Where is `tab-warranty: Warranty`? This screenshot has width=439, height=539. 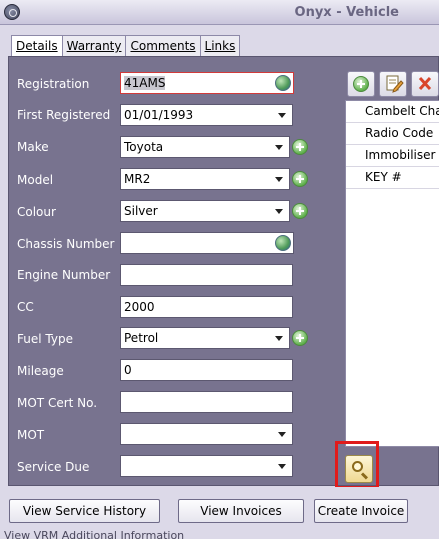 tab-warranty: Warranty is located at coordinates (94, 46).